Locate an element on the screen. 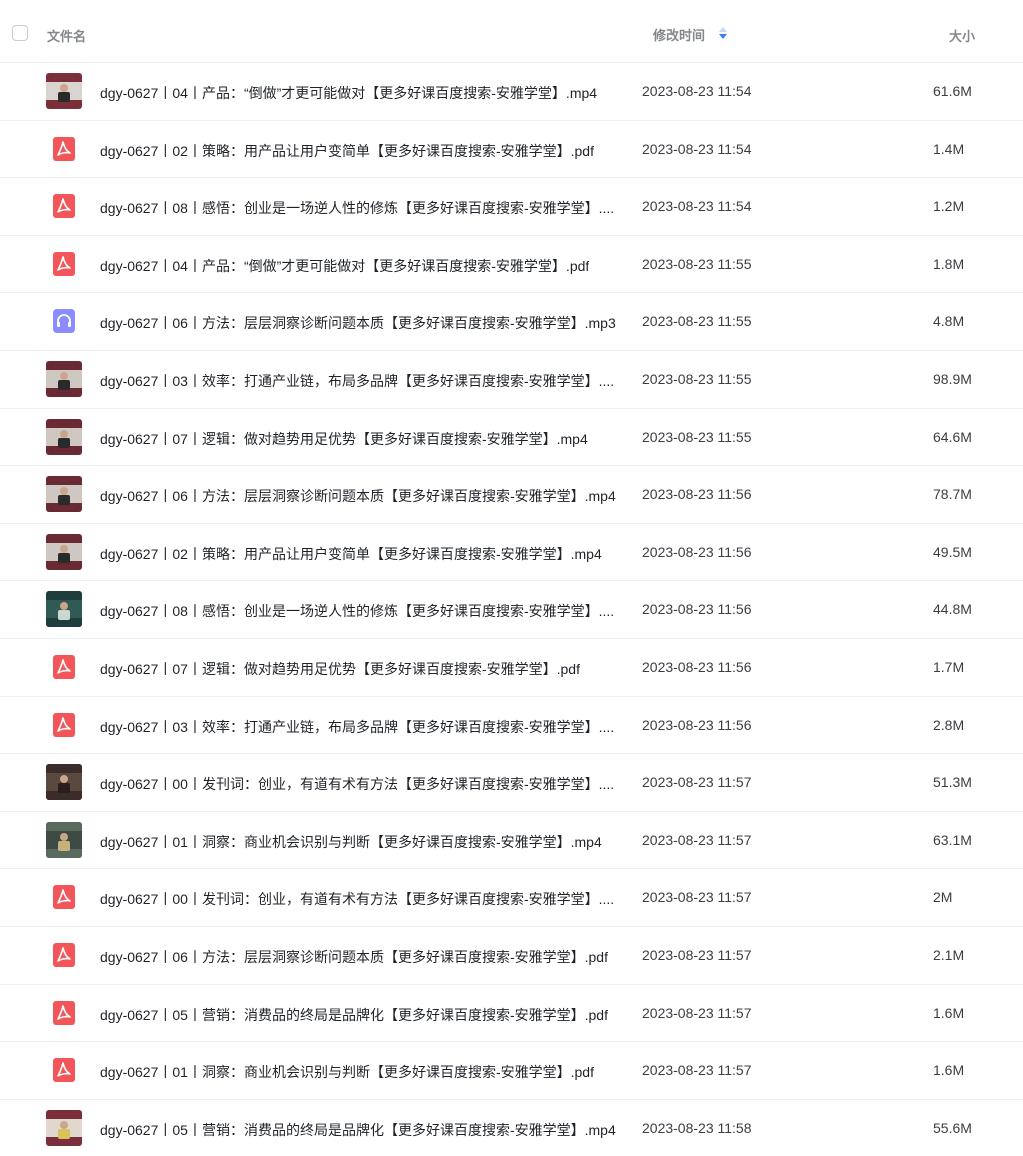 This screenshot has width=1023, height=1156. sort-desc-icon is located at coordinates (723, 33).